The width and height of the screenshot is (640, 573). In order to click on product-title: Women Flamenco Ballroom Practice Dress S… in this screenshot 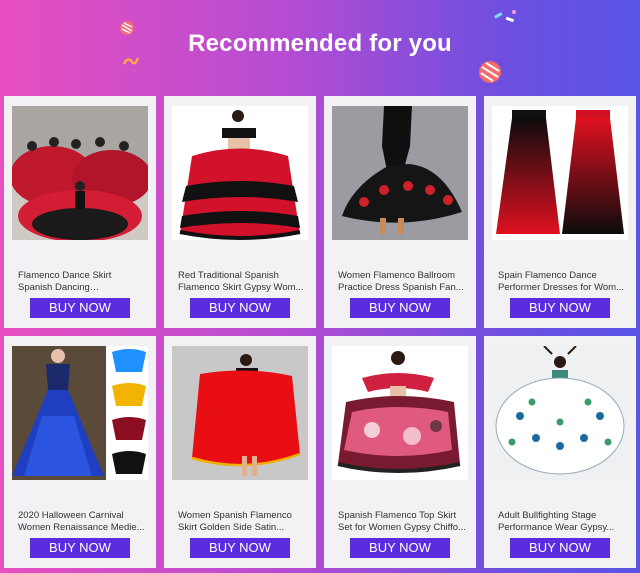, I will do `click(402, 281)`.